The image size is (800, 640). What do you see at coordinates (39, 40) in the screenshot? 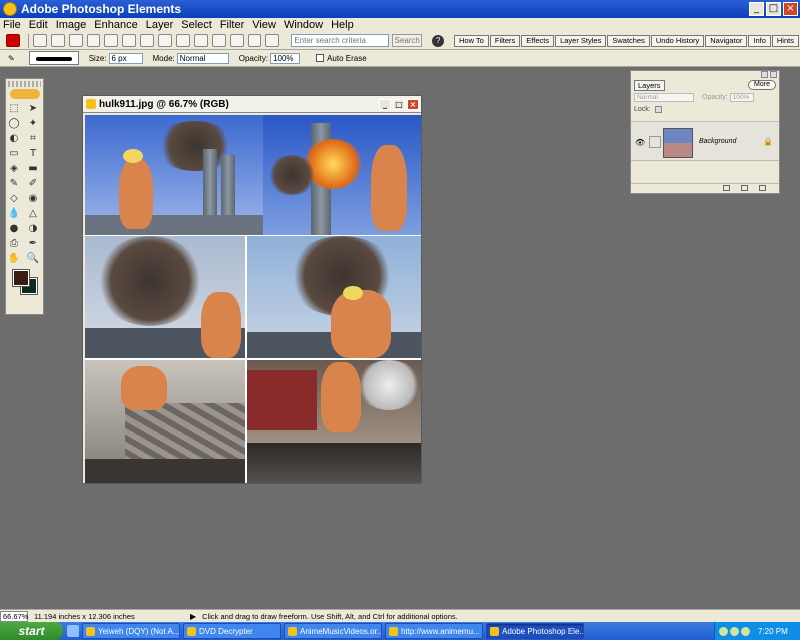
I see `new-file-icon` at bounding box center [39, 40].